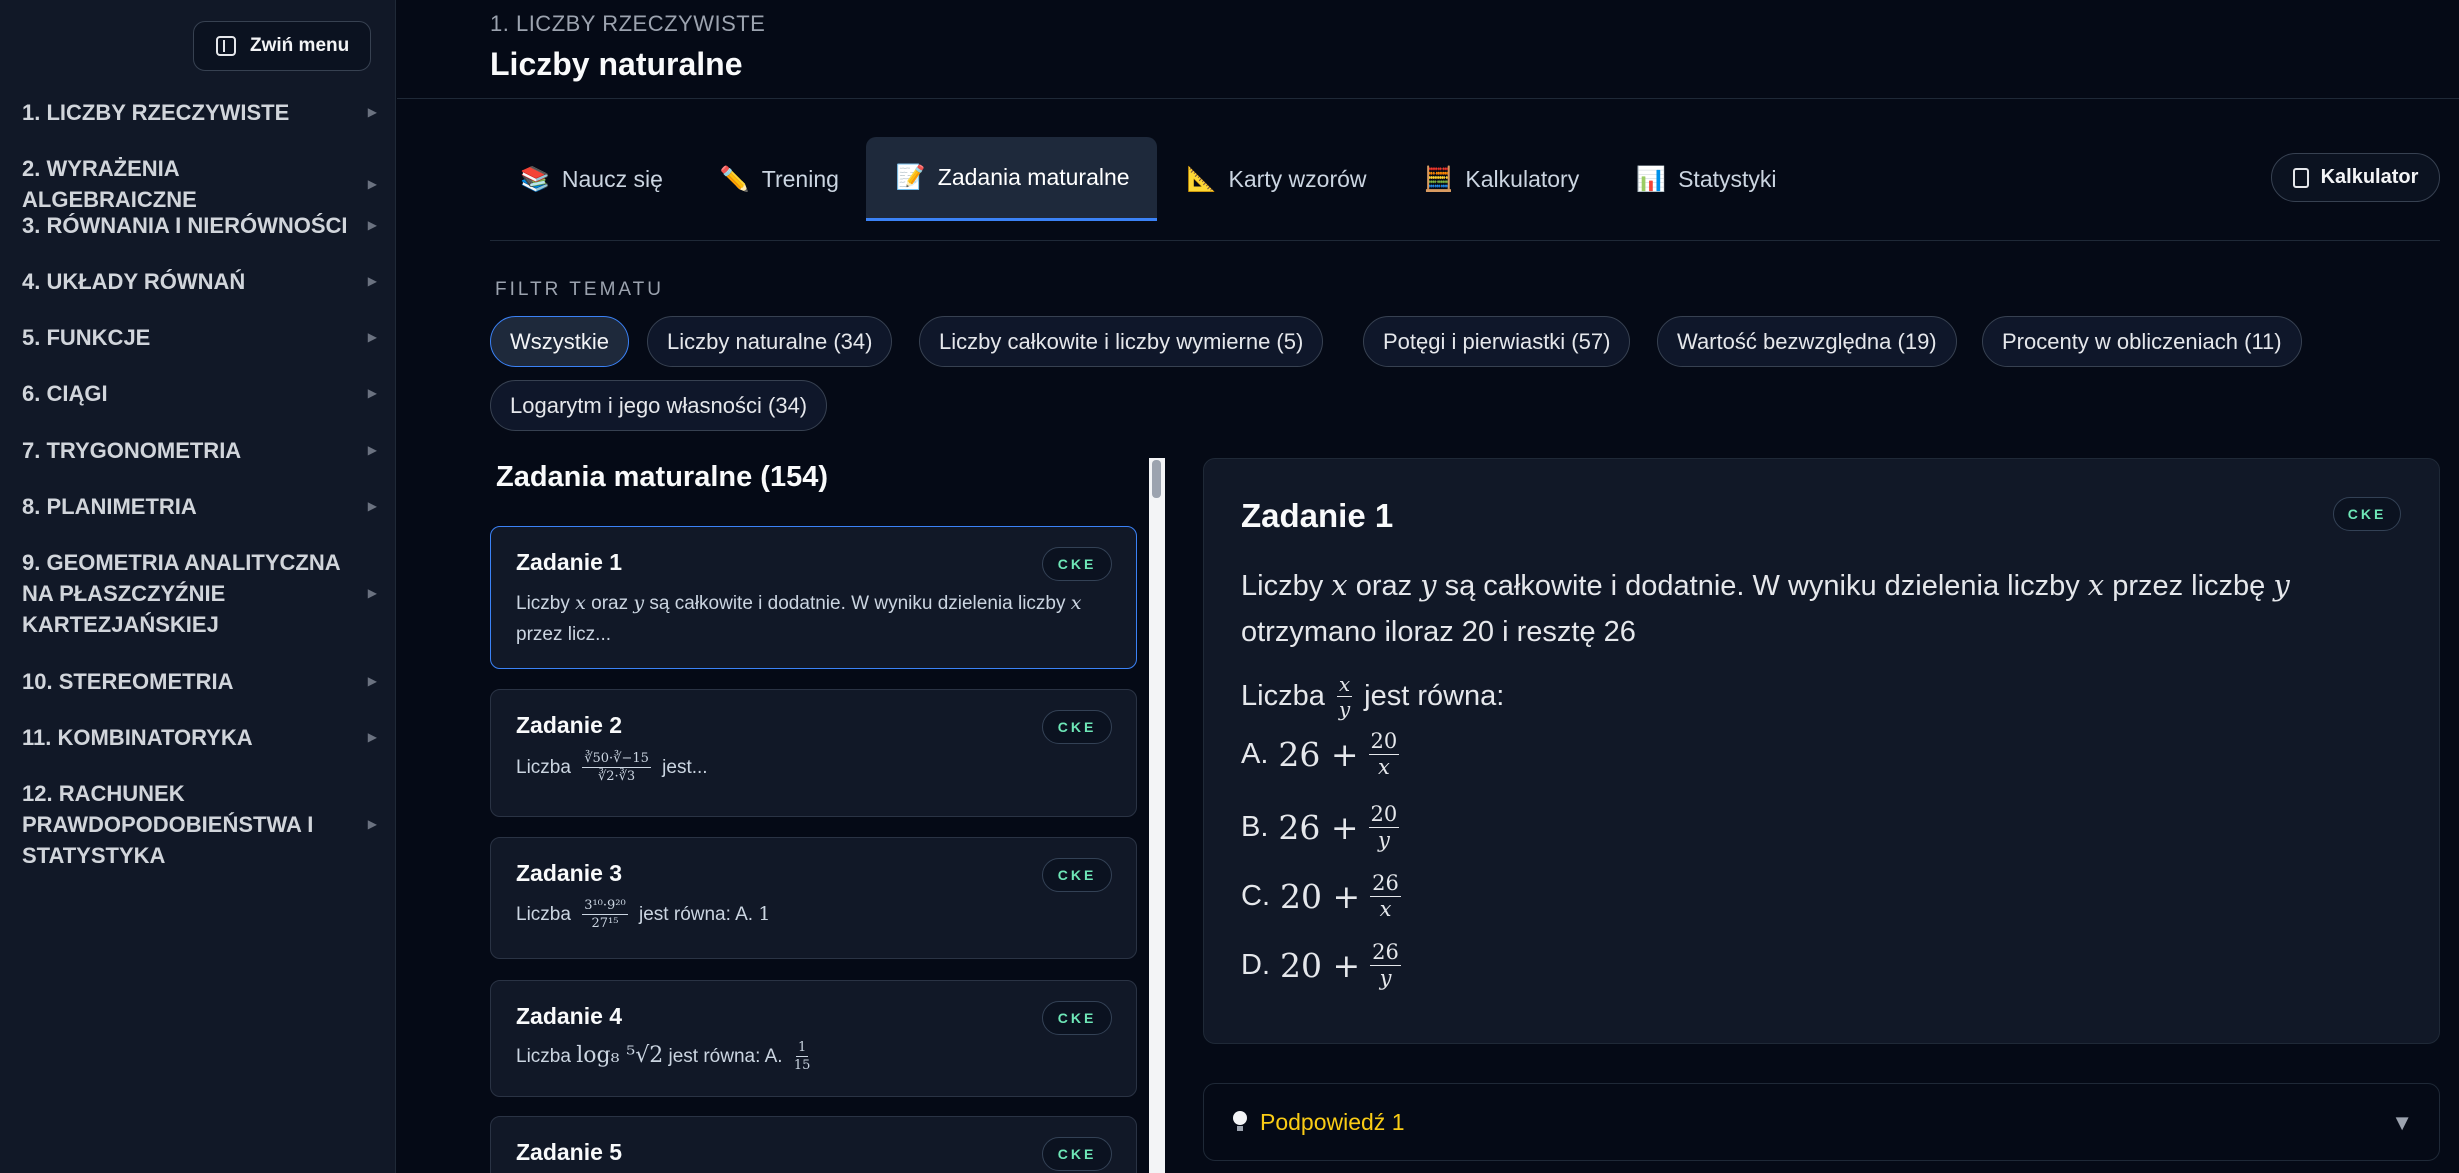 The height and width of the screenshot is (1173, 2459). Describe the element at coordinates (628, 23) in the screenshot. I see `breadcrumb: 1. LICZBY RZECZYWISTE` at that location.